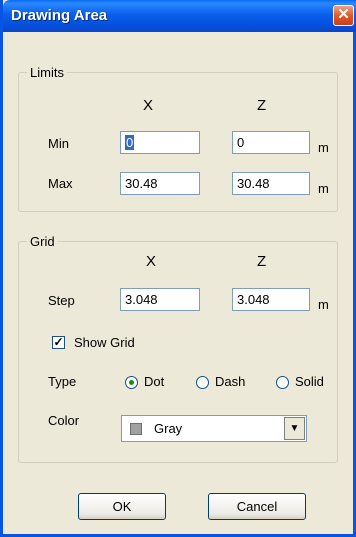 The image size is (356, 537). I want to click on min-z-value: 0, so click(241, 142).